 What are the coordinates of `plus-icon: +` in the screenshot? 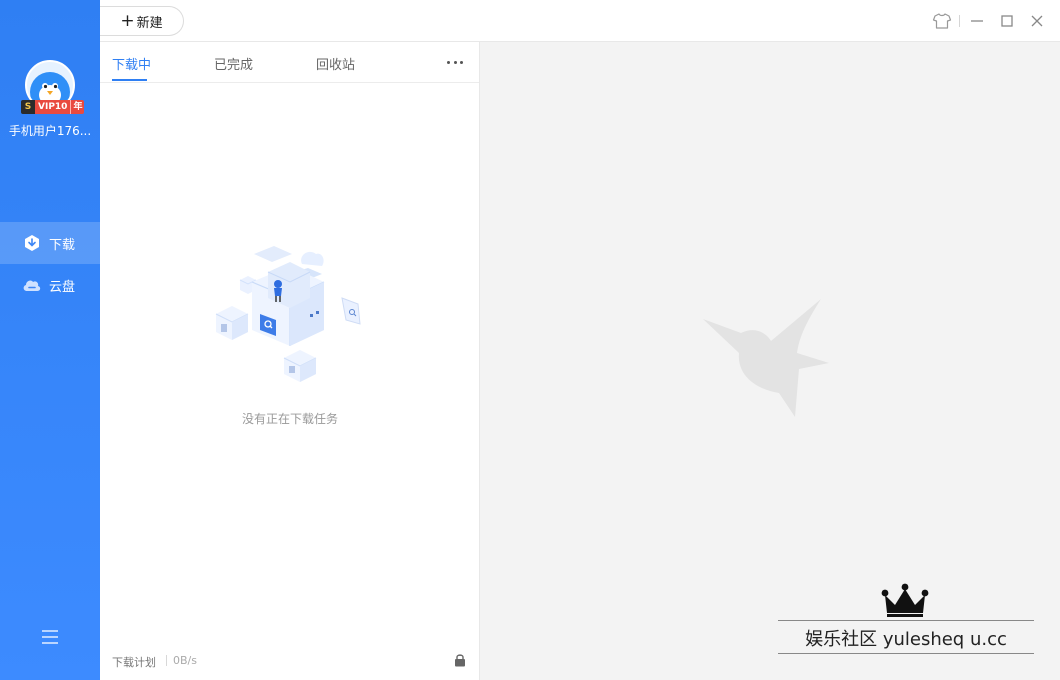 It's located at (127, 20).